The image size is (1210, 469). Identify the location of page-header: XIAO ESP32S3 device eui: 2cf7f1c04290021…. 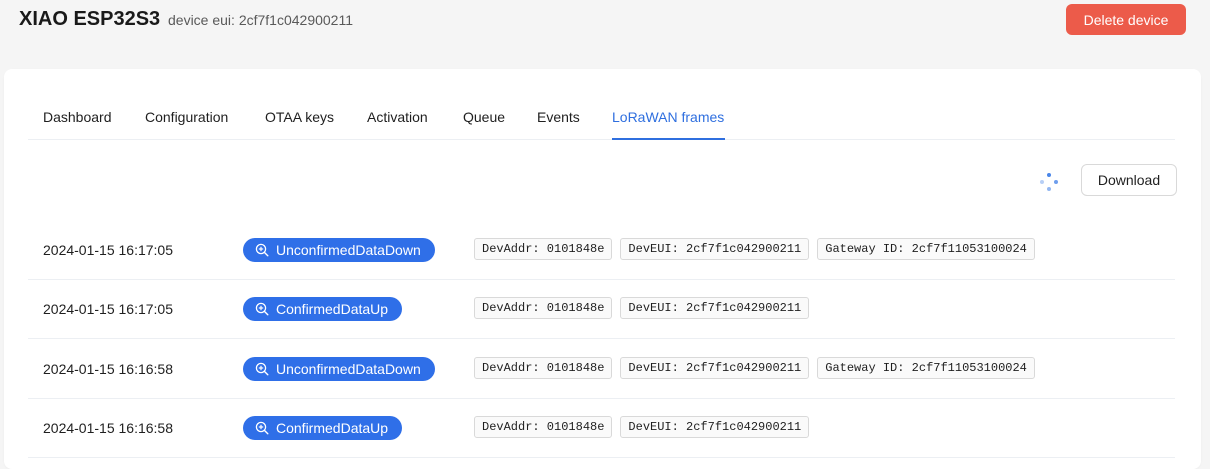
(605, 30).